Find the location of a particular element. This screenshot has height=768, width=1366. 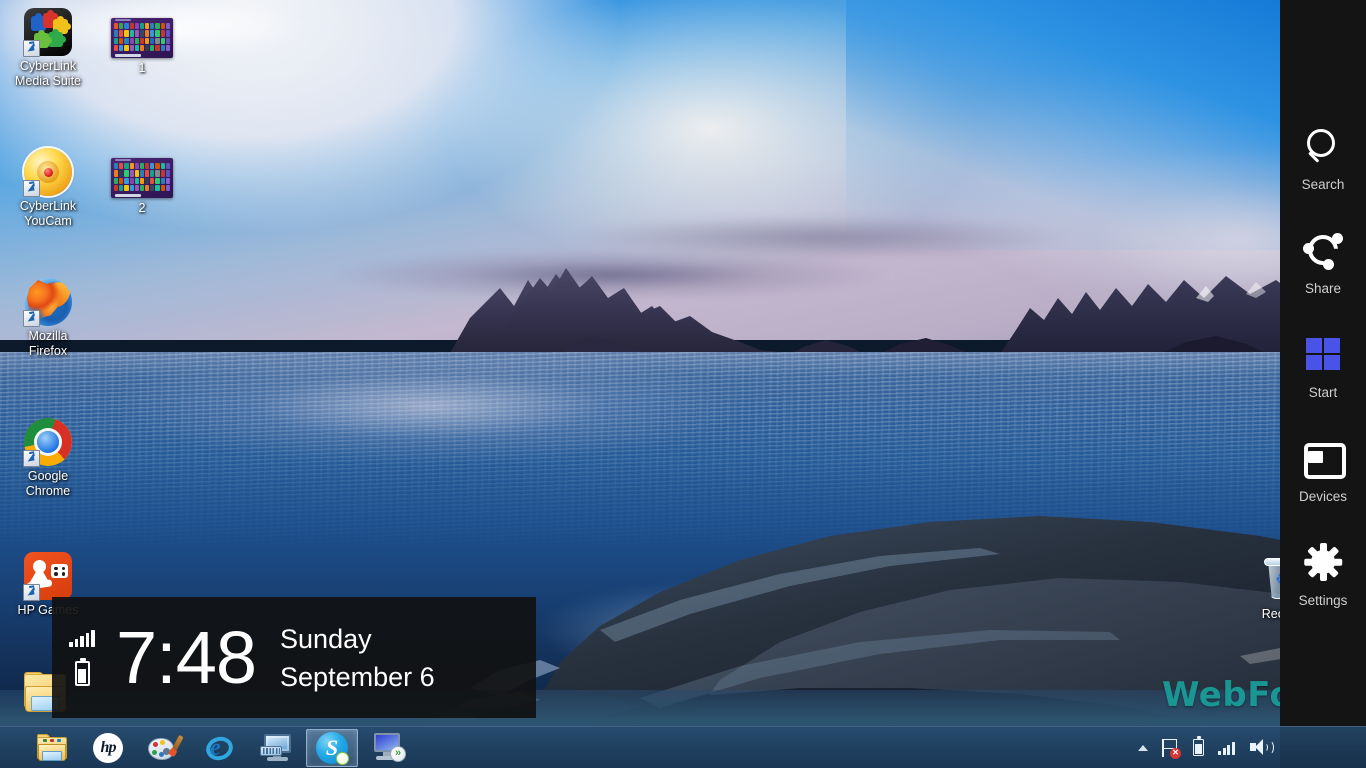

clock-status-icons is located at coordinates (79, 657).